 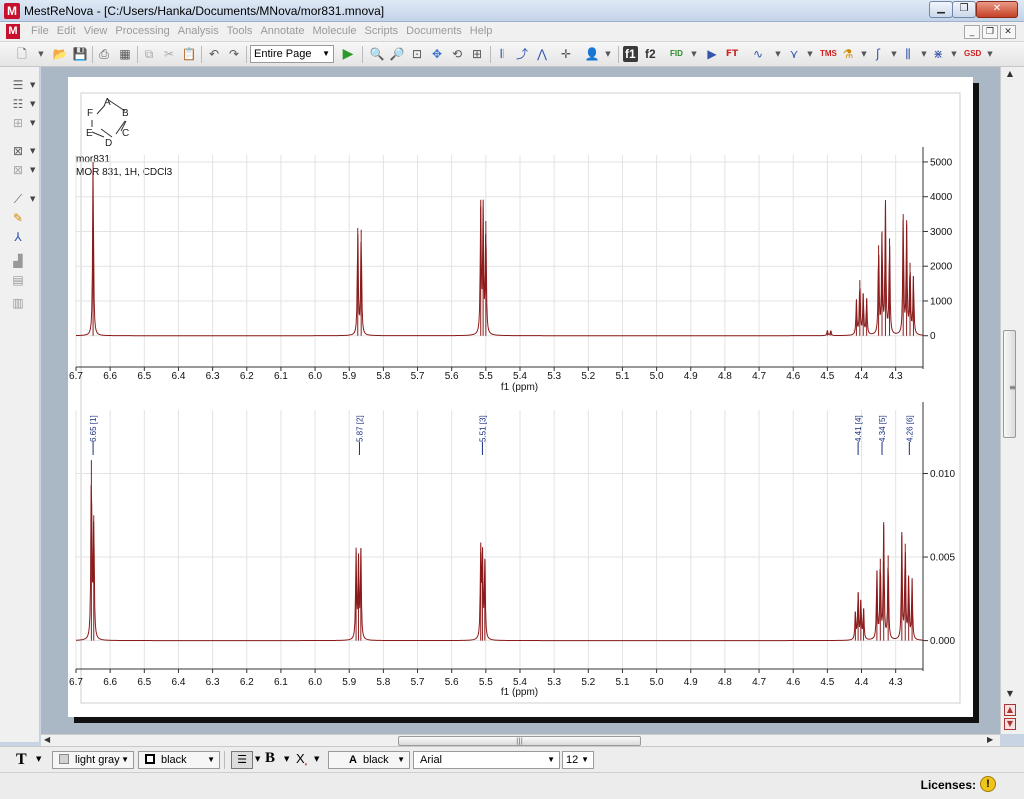 What do you see at coordinates (18, 303) in the screenshot?
I see `report-icon: ▥` at bounding box center [18, 303].